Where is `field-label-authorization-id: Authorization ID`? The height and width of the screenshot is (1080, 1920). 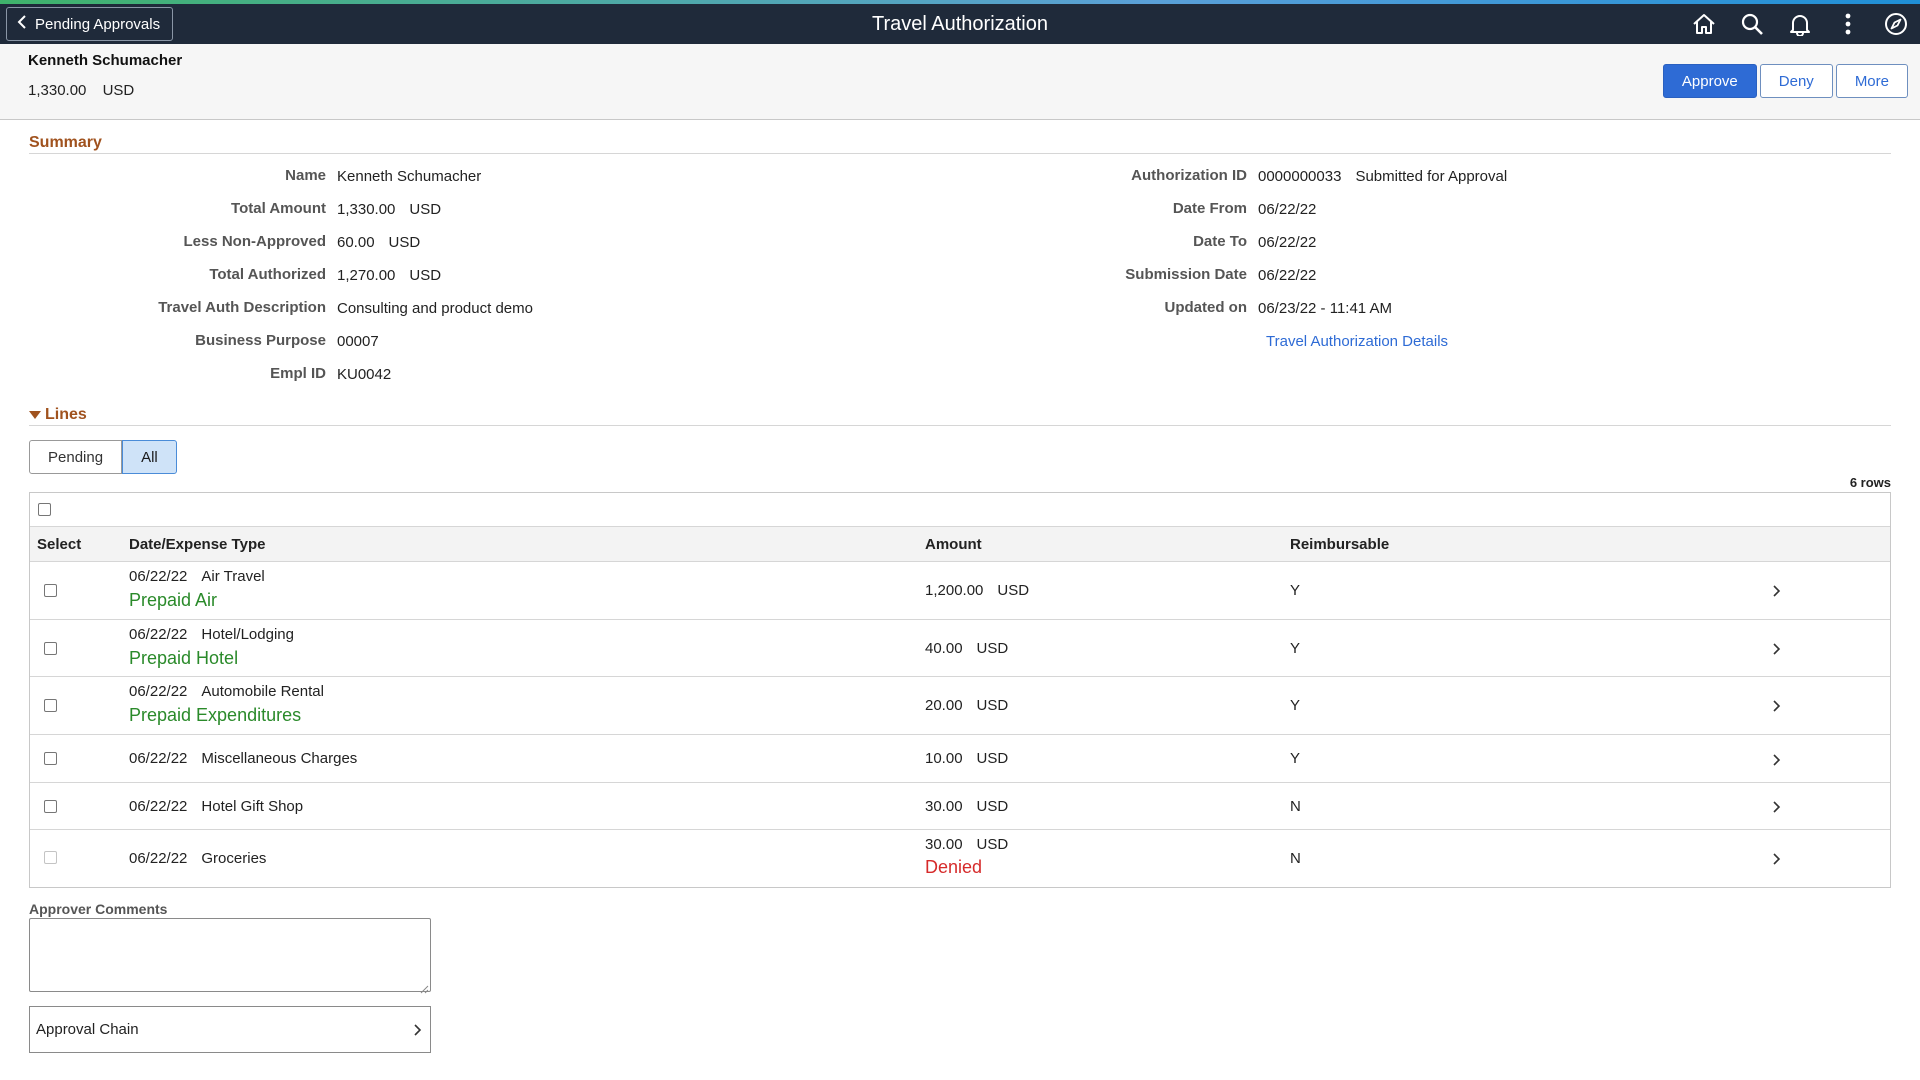 field-label-authorization-id: Authorization ID is located at coordinates (1189, 175).